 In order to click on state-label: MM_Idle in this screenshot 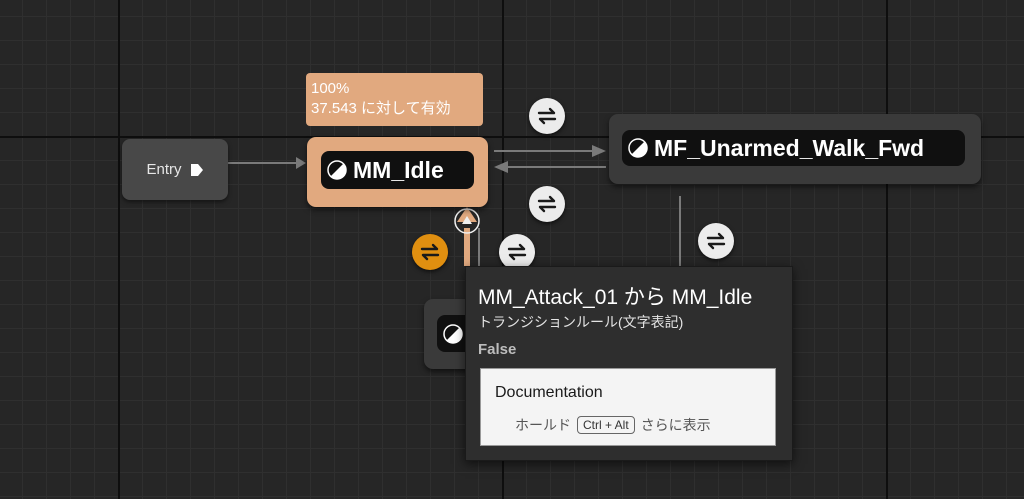, I will do `click(398, 169)`.